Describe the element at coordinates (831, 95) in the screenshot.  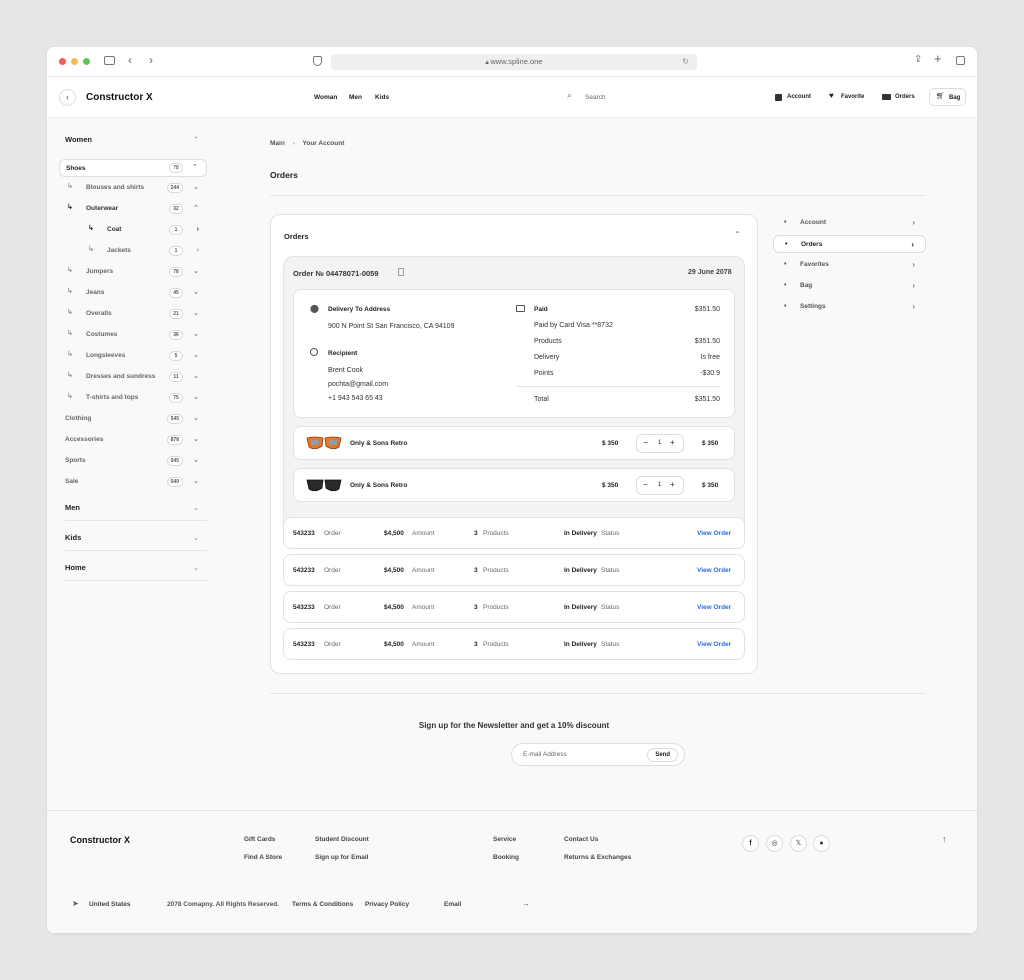
I see `heart-icon: ♥` at that location.